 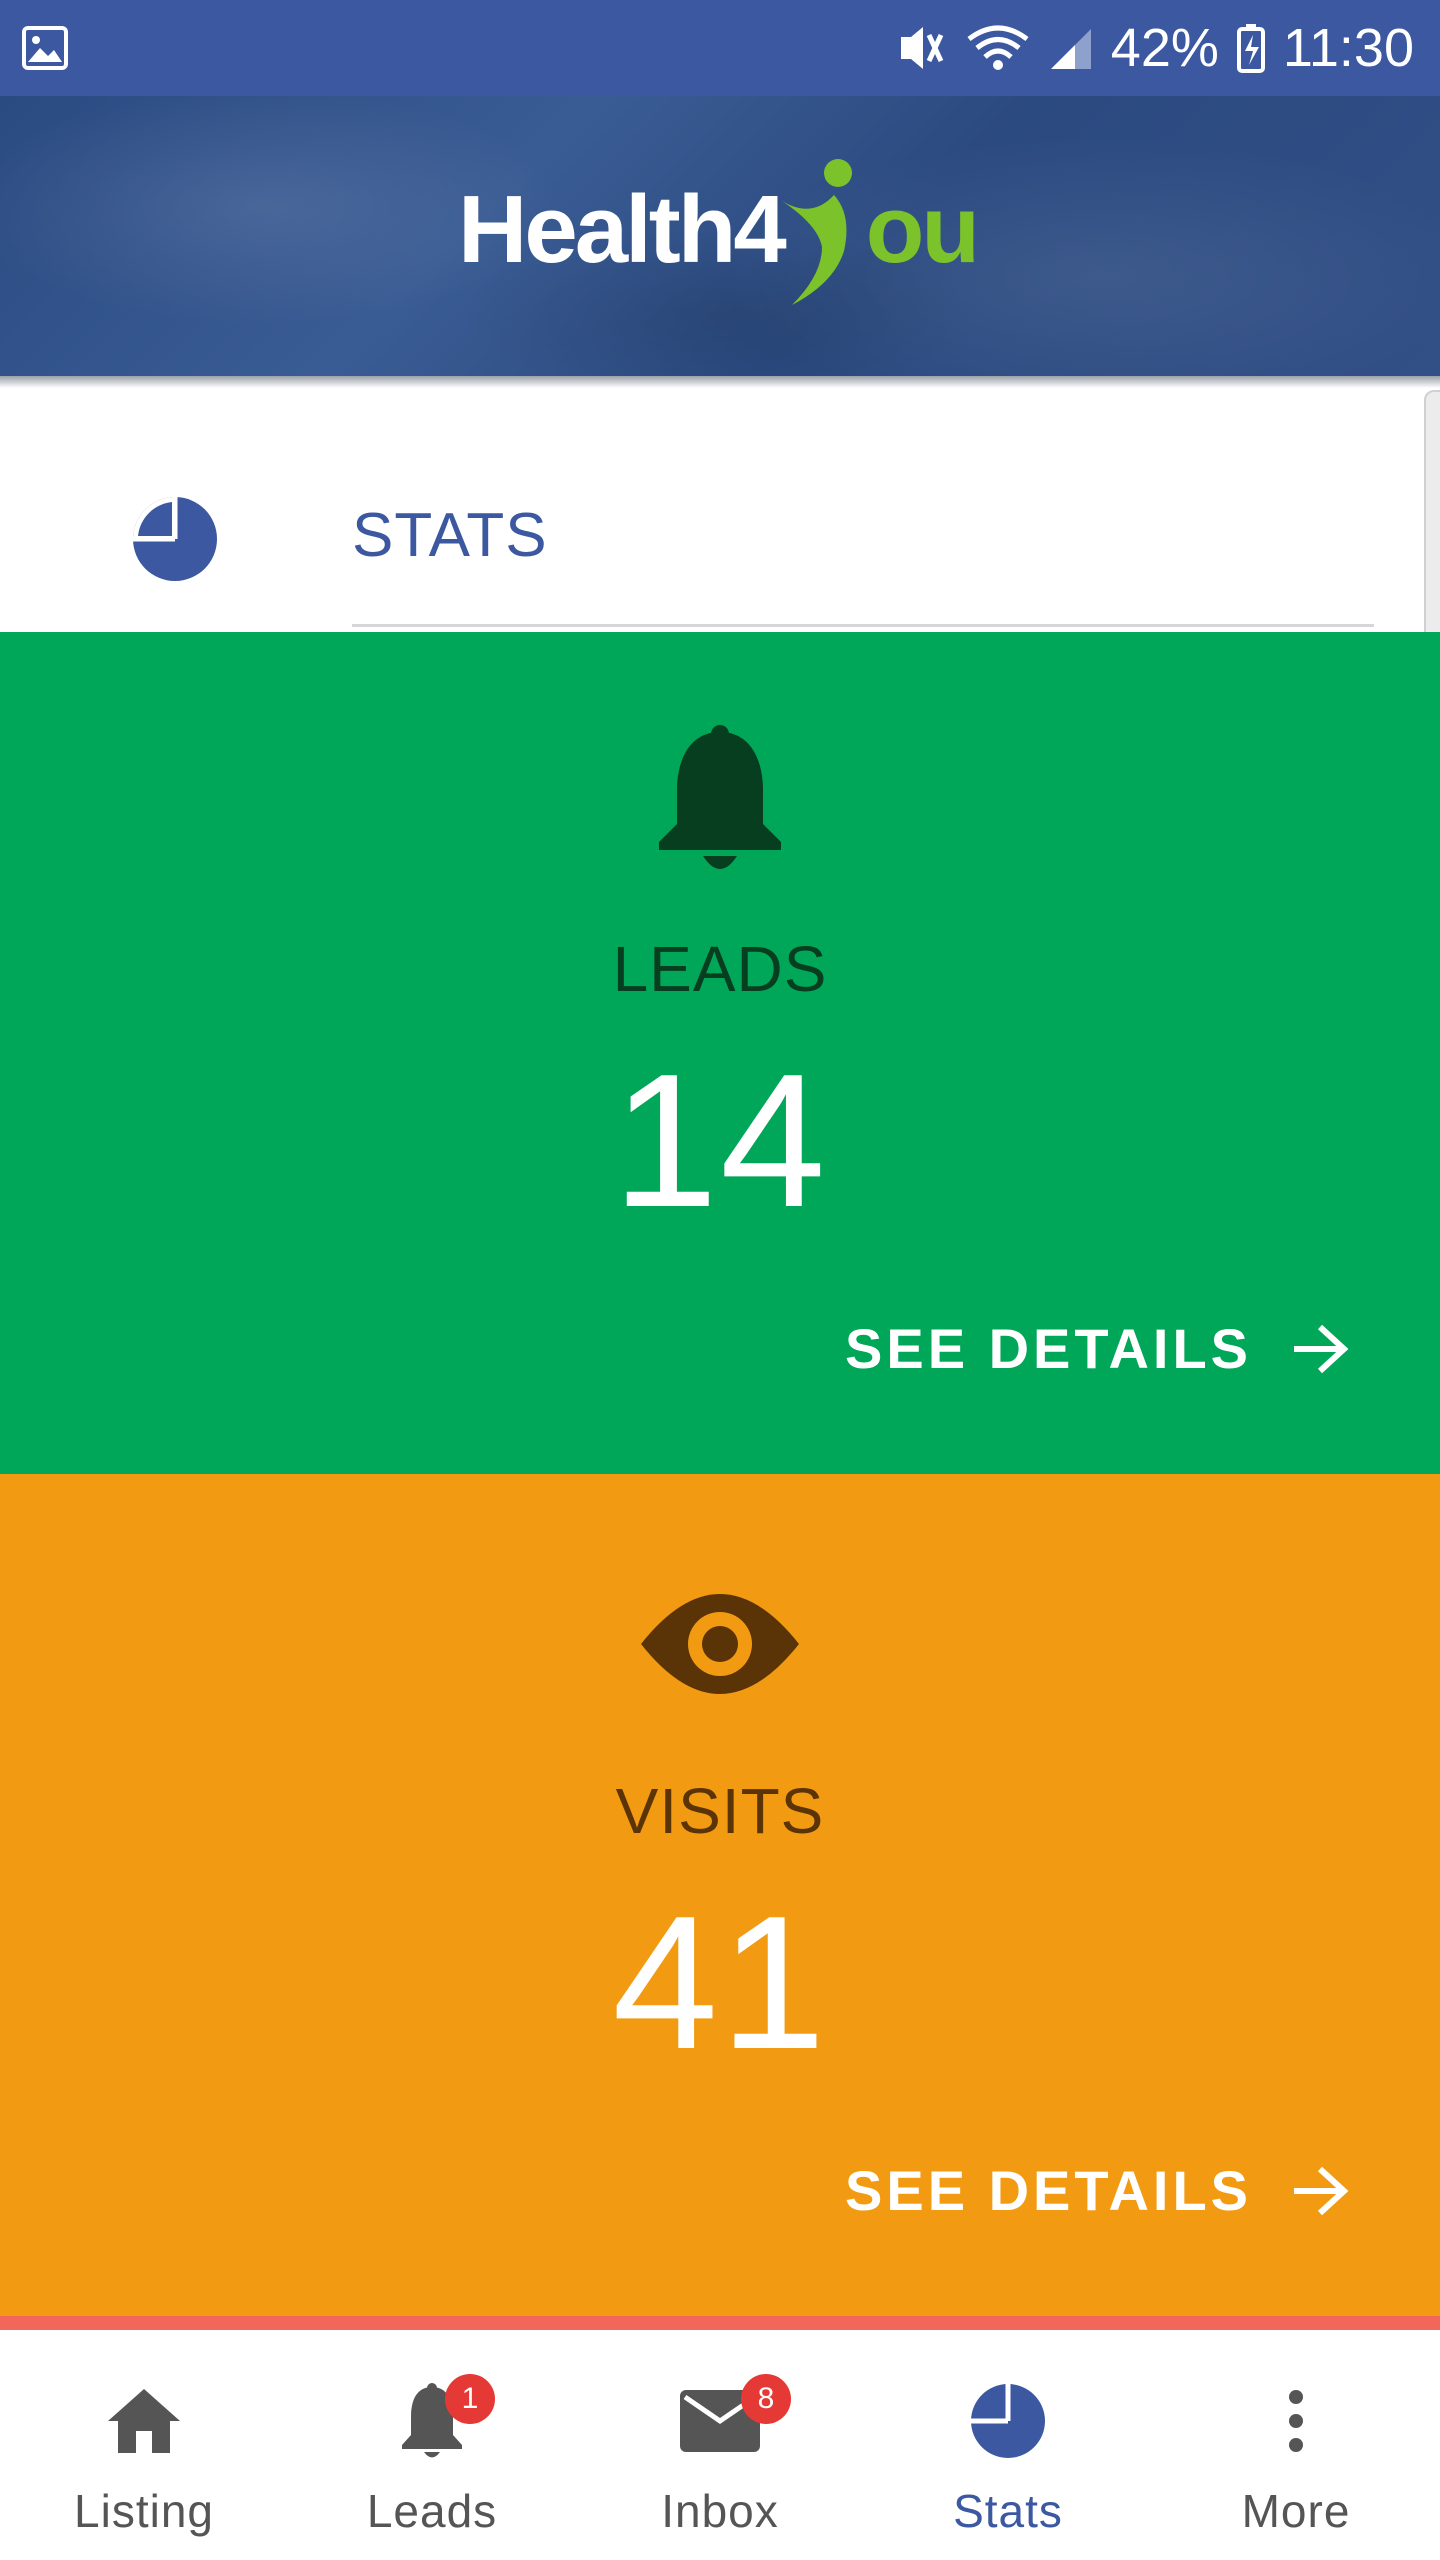 I want to click on leads-badge: 1, so click(x=470, y=2399).